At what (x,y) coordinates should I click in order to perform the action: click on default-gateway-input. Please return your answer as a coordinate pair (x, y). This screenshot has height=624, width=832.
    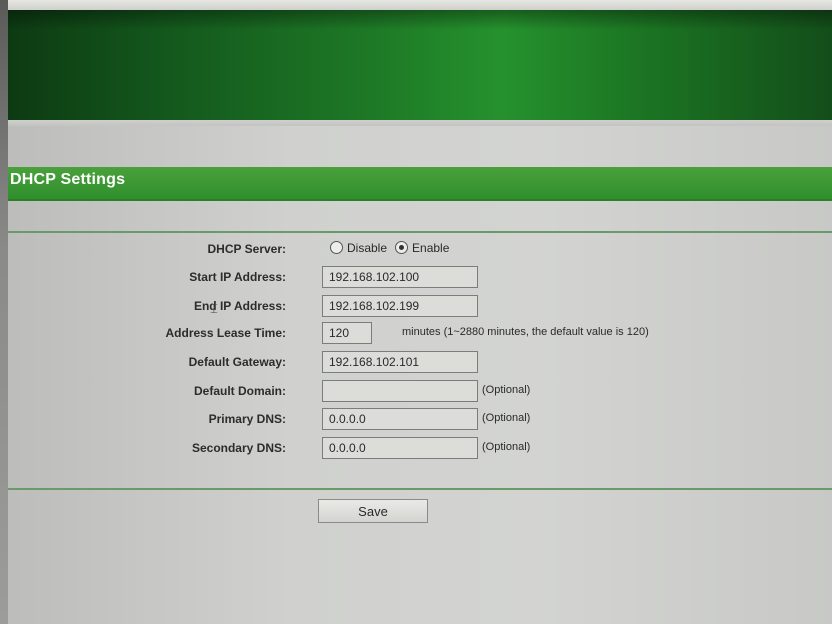
    Looking at the image, I should click on (400, 362).